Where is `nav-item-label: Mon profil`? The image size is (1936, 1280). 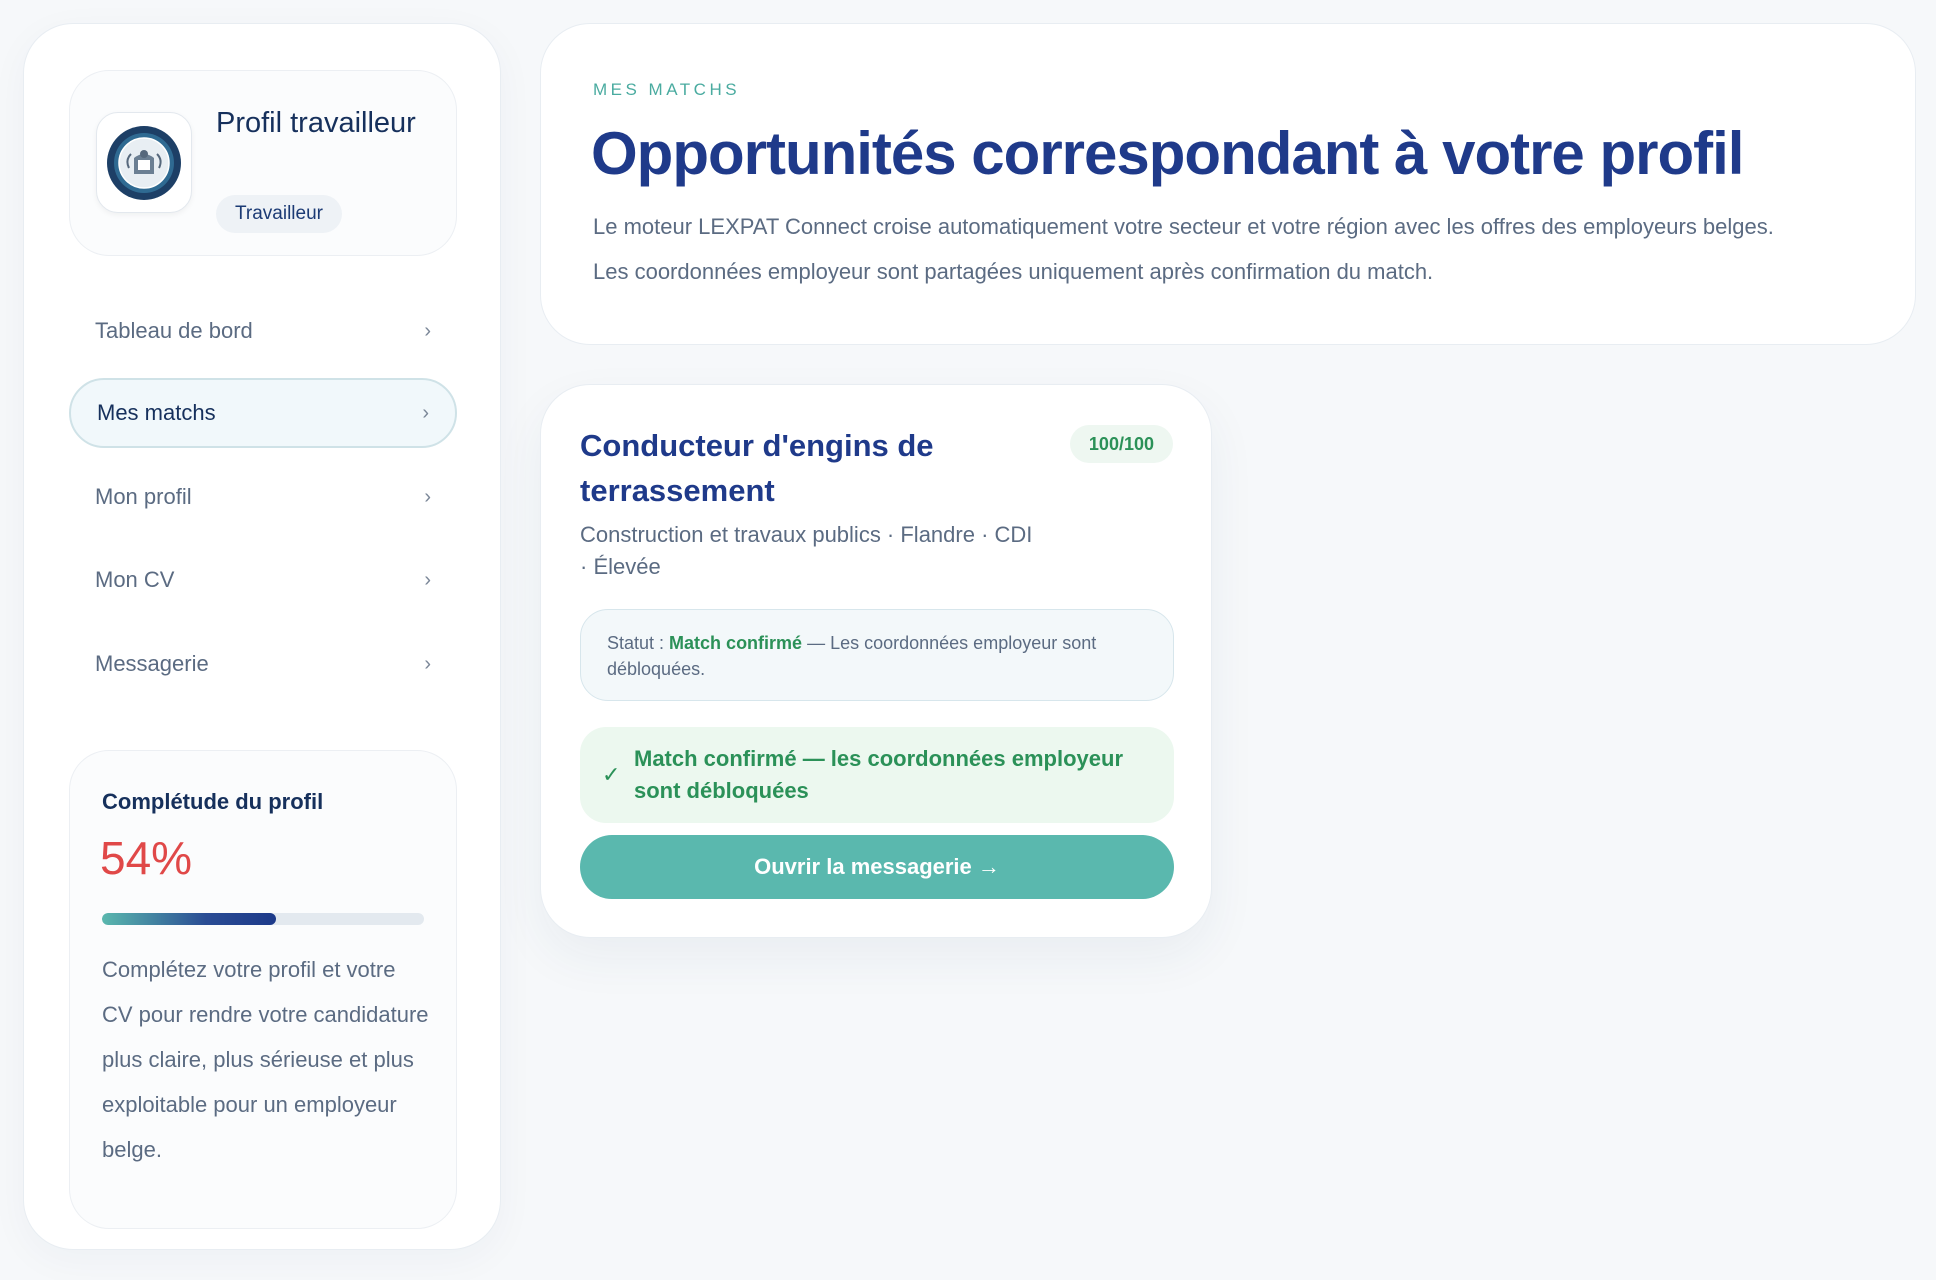 nav-item-label: Mon profil is located at coordinates (143, 496).